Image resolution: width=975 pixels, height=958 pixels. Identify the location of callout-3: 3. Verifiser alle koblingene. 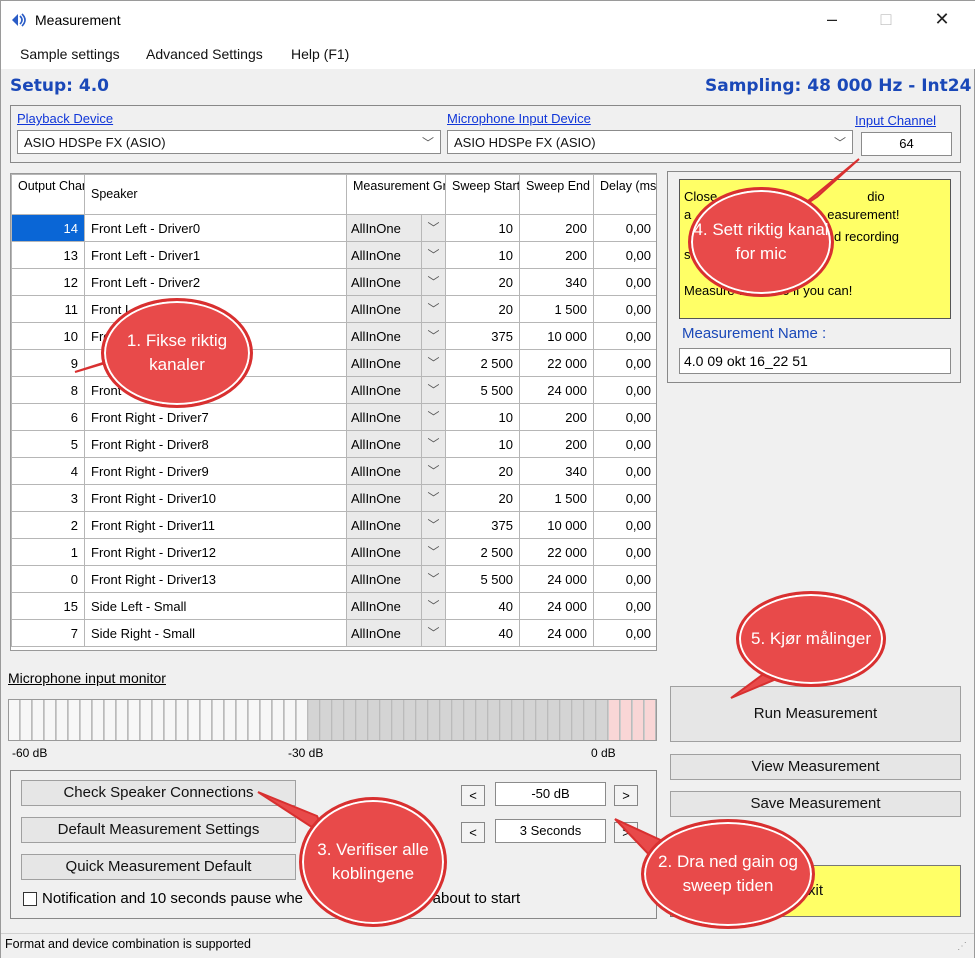
(373, 862).